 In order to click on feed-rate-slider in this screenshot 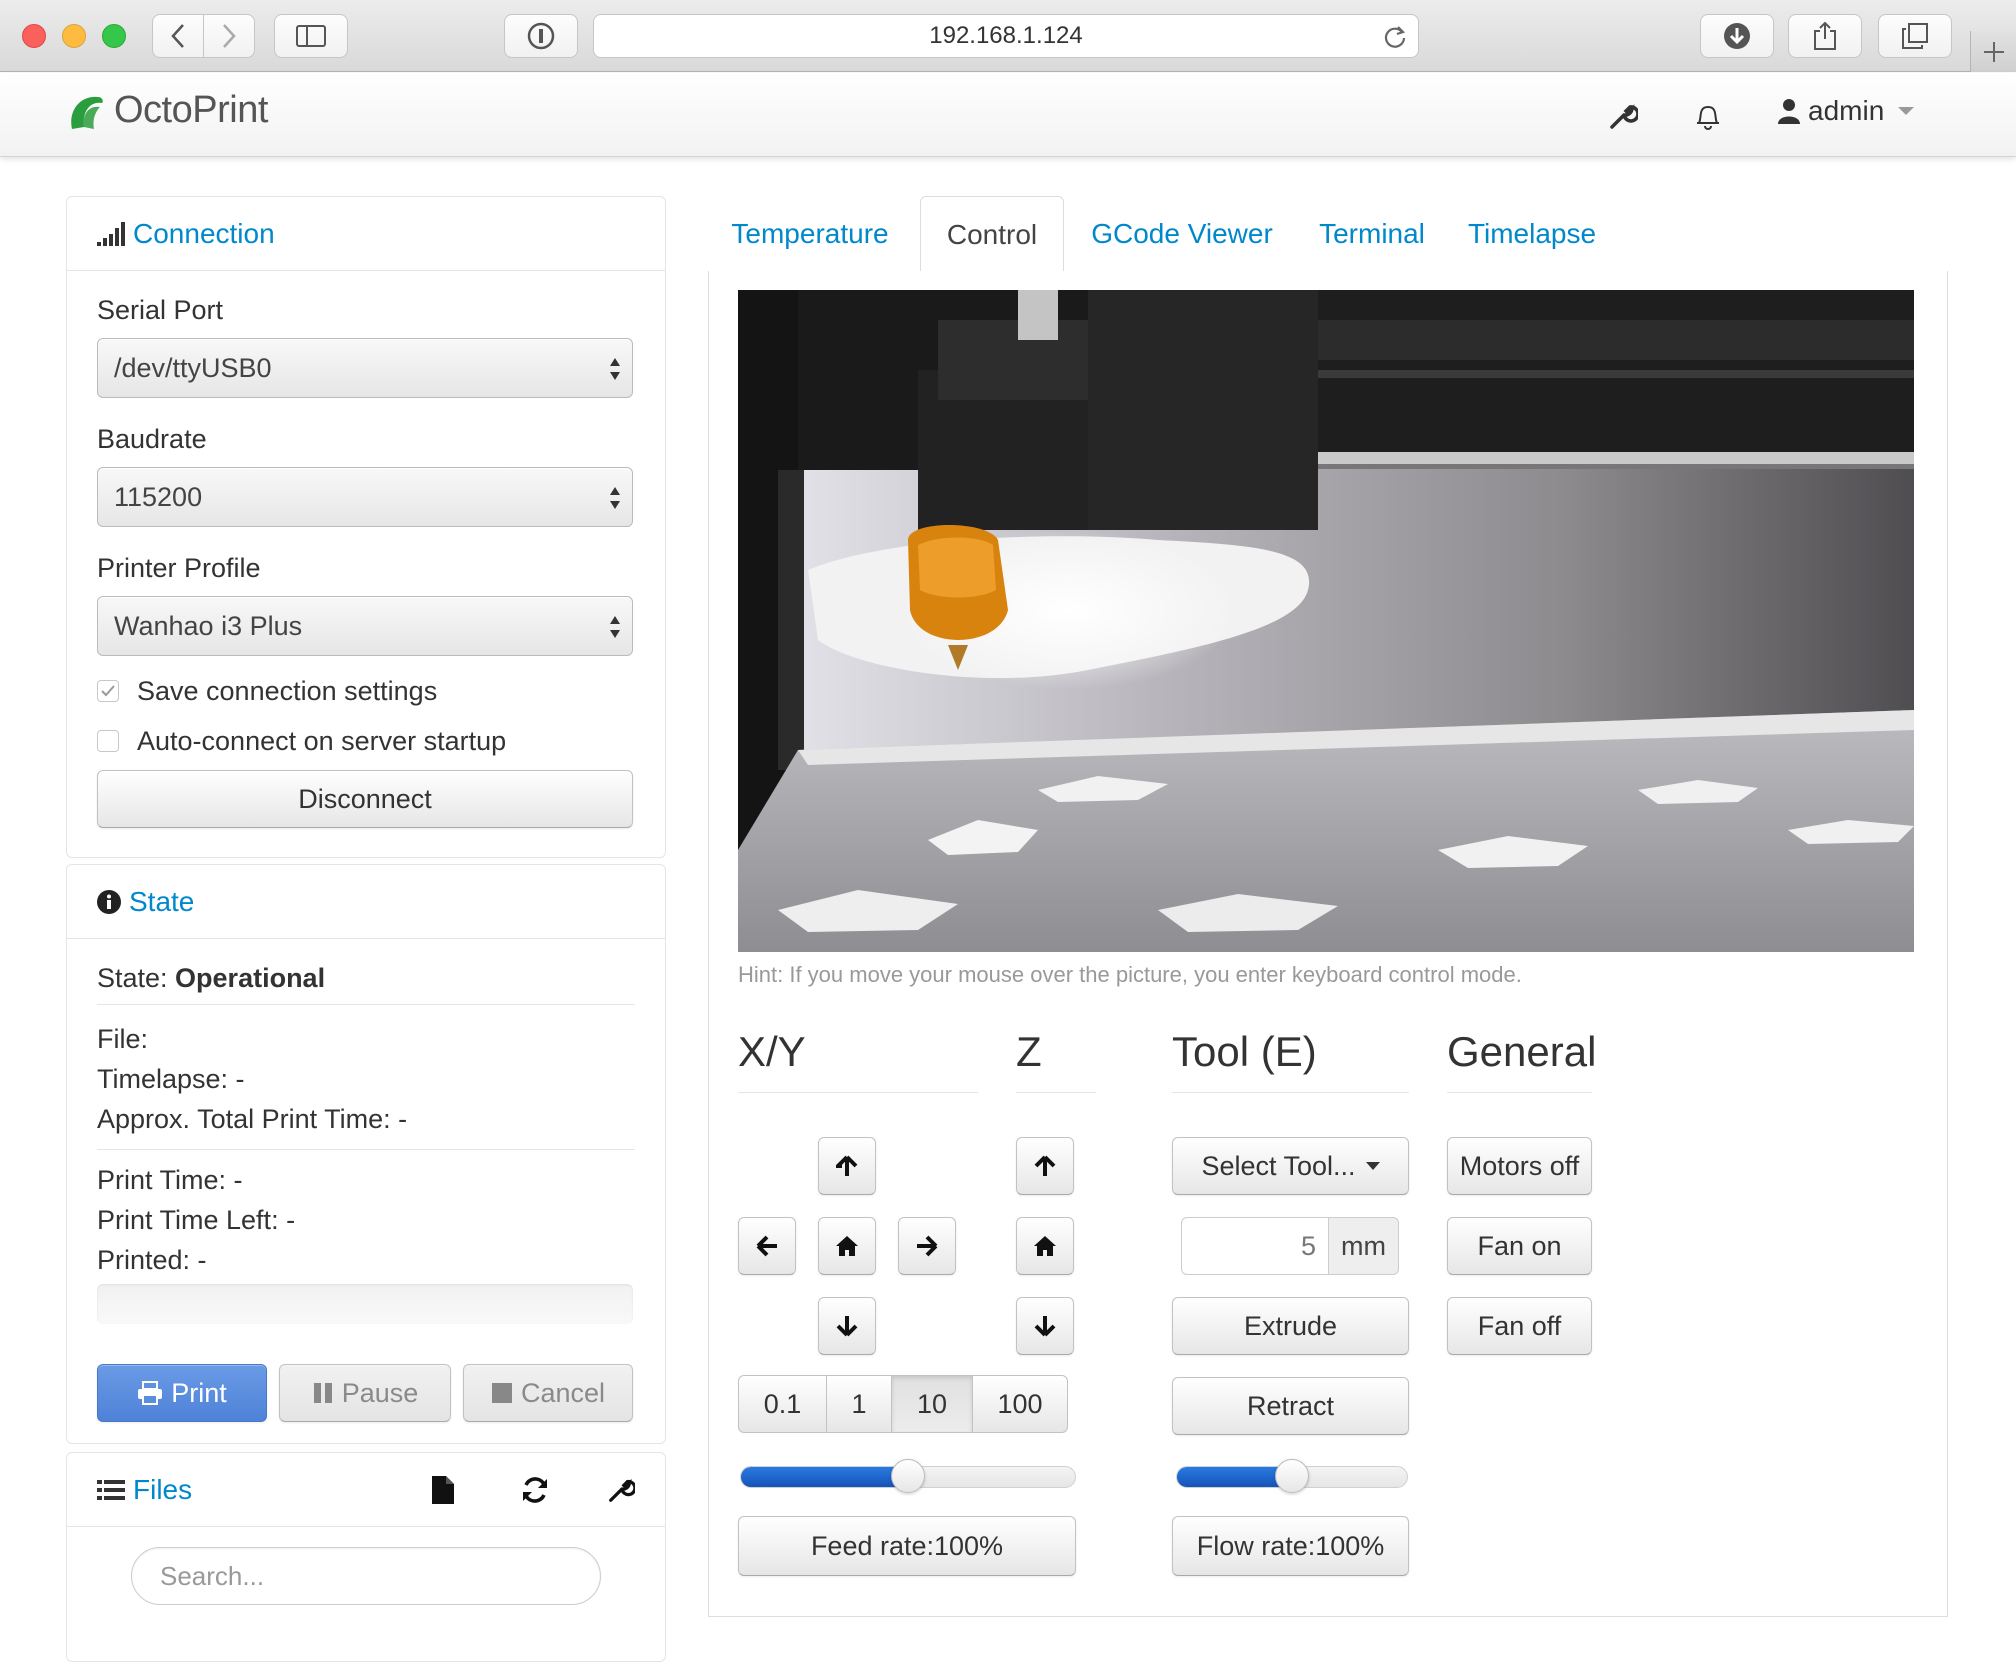, I will do `click(908, 1476)`.